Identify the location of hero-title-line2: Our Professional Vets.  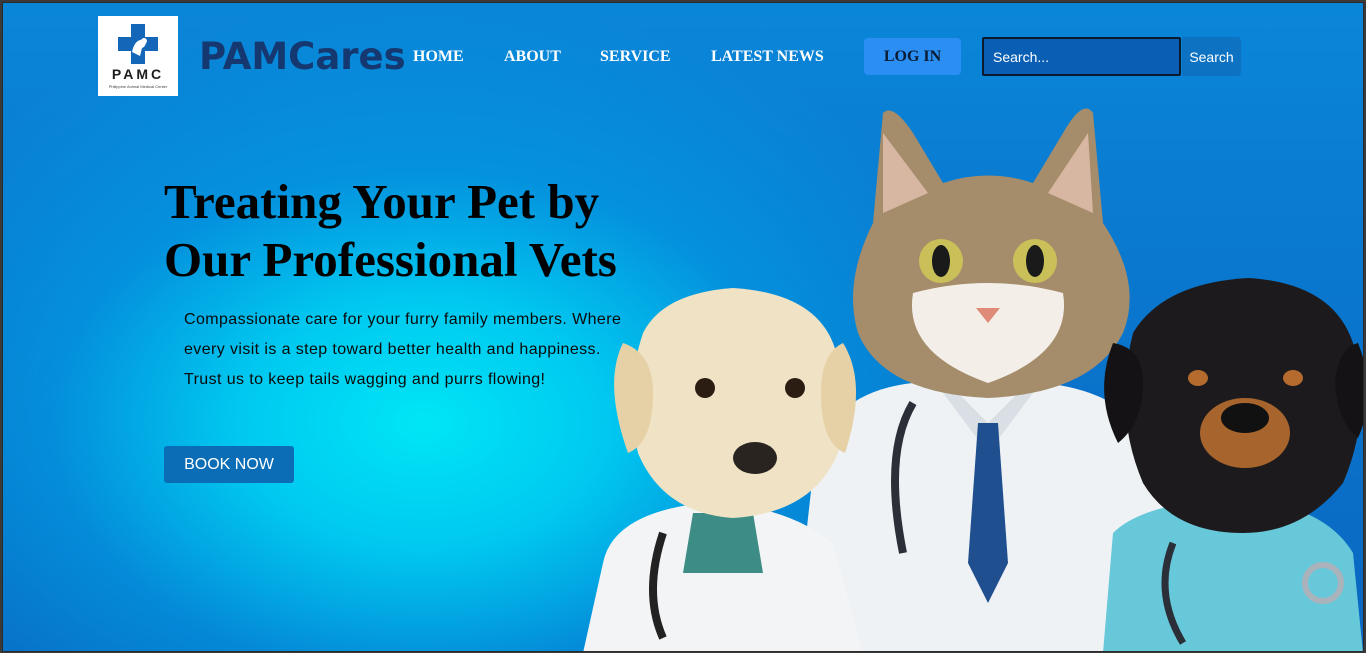
(390, 259).